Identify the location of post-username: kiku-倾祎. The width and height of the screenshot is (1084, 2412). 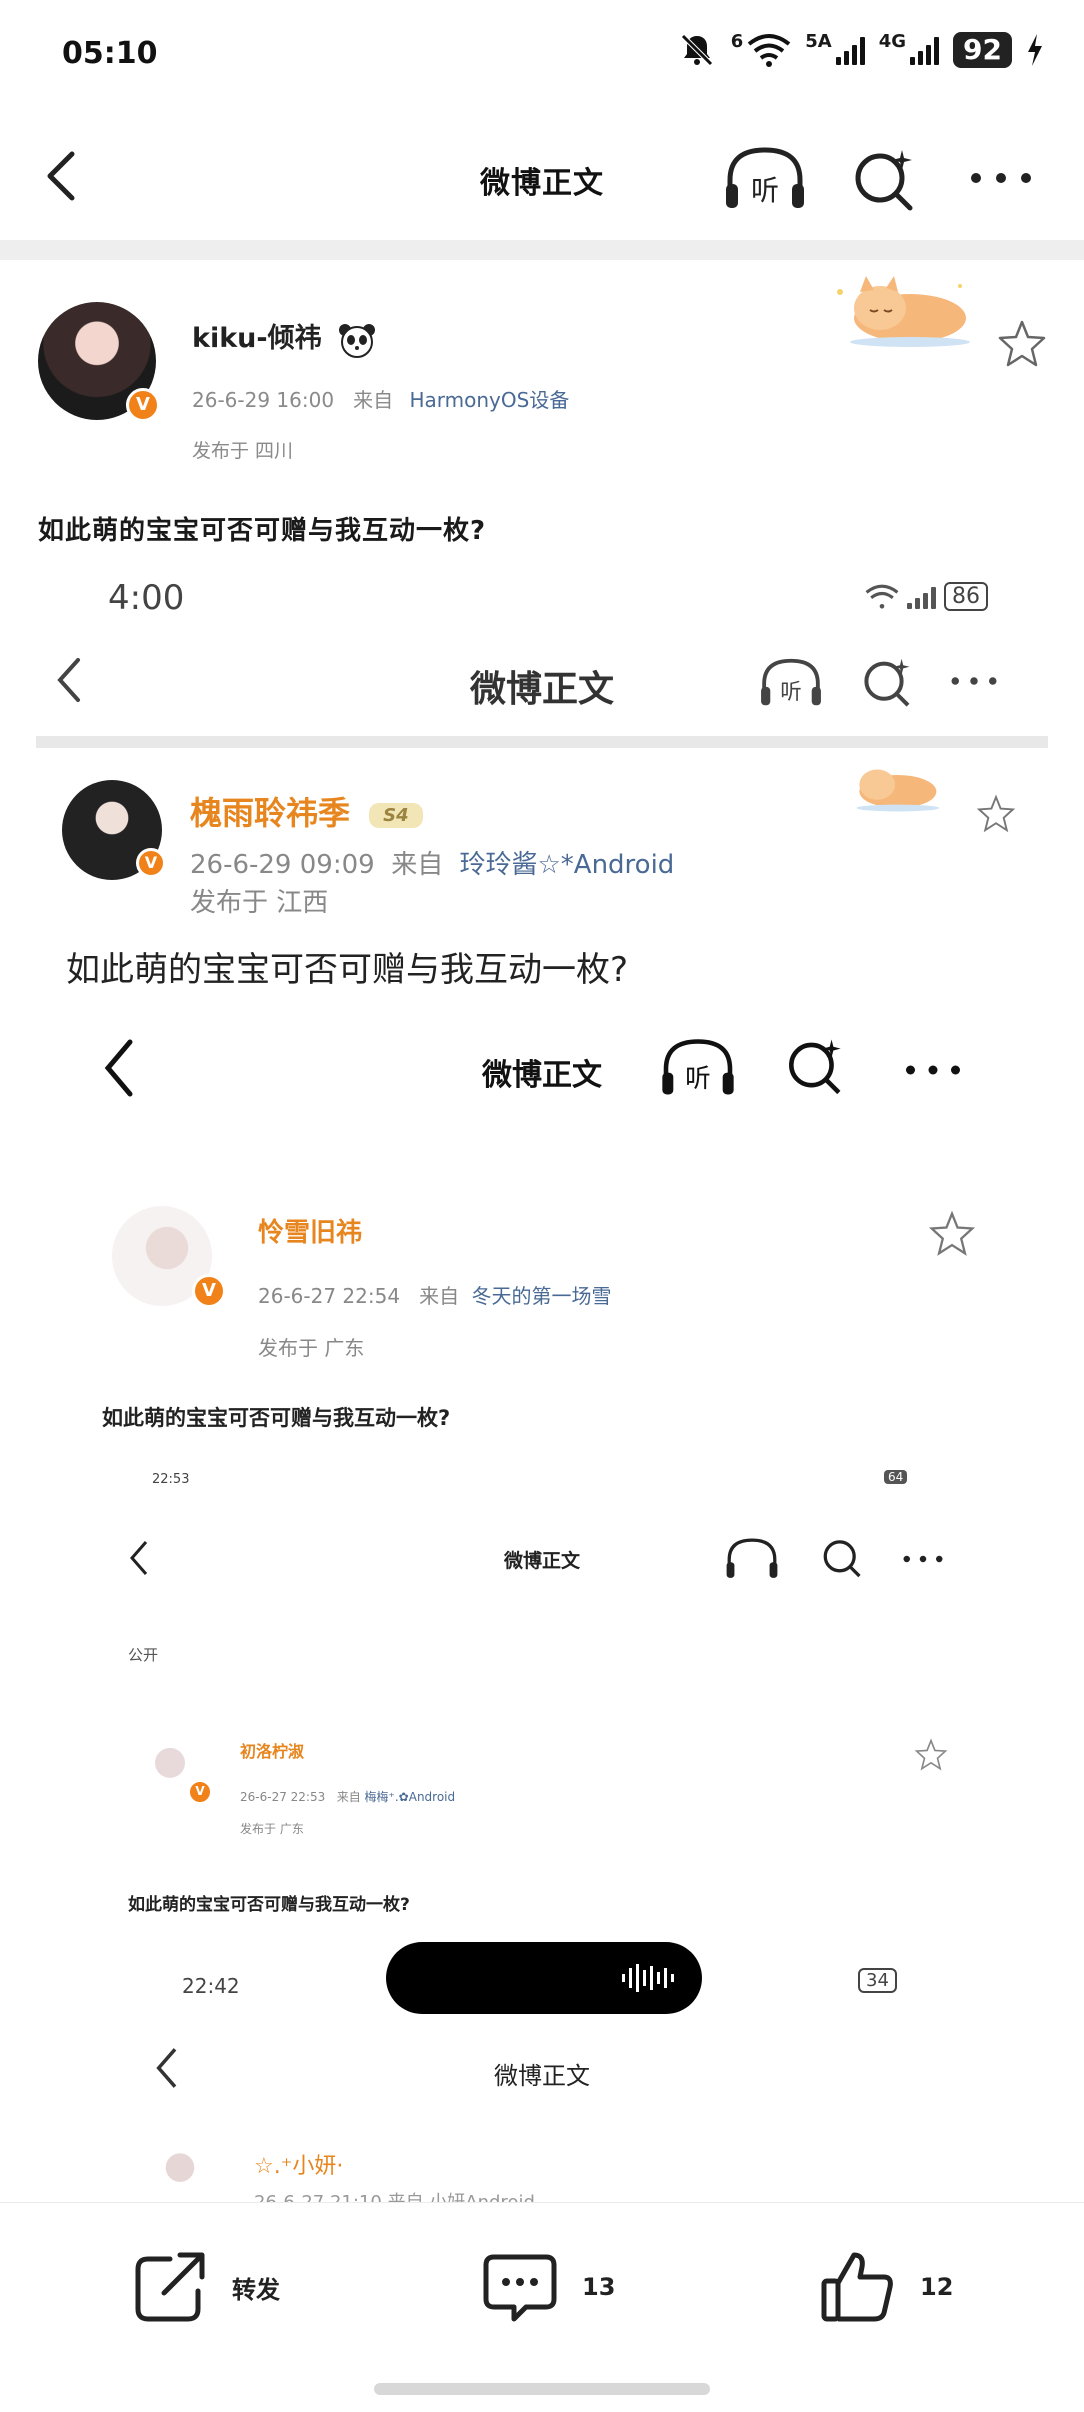
(284, 337).